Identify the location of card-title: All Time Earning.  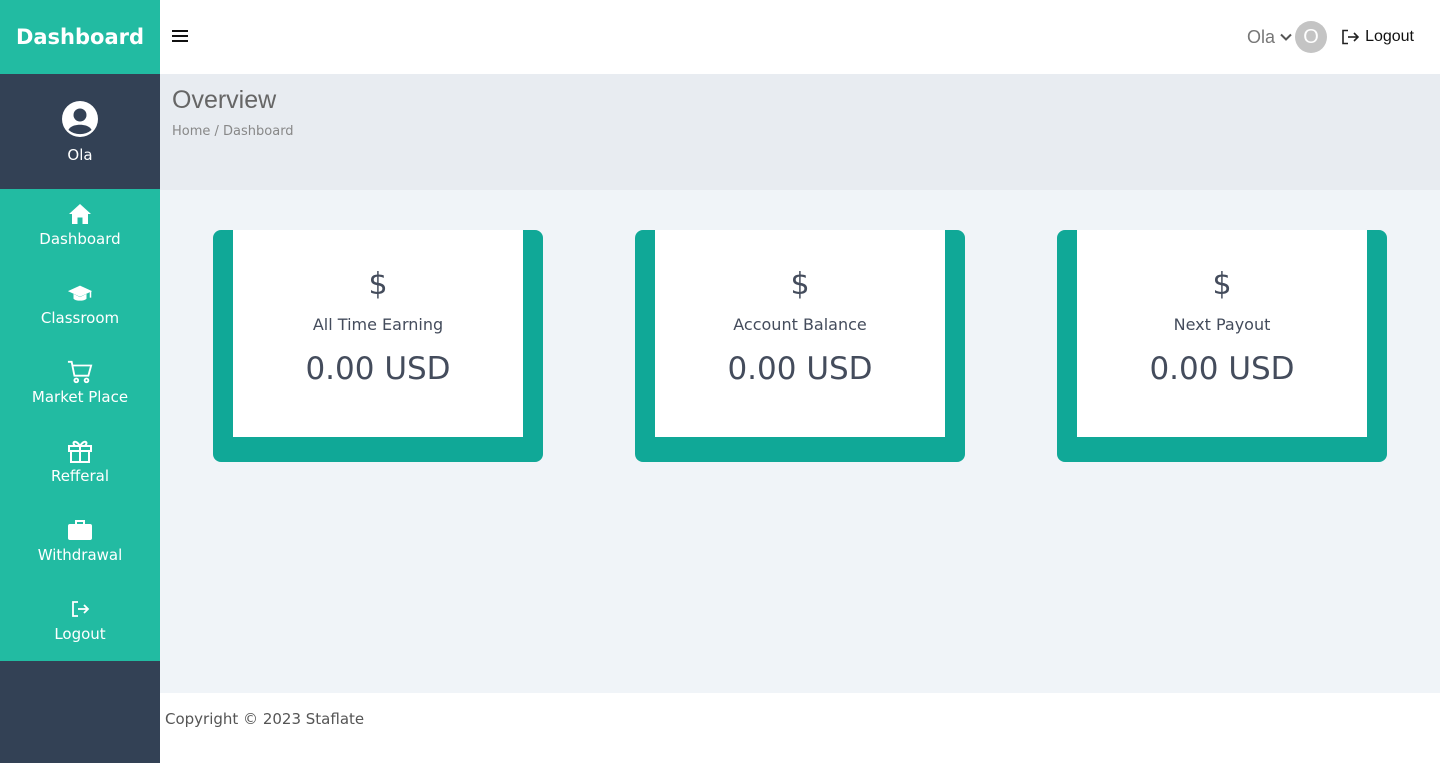
(378, 324).